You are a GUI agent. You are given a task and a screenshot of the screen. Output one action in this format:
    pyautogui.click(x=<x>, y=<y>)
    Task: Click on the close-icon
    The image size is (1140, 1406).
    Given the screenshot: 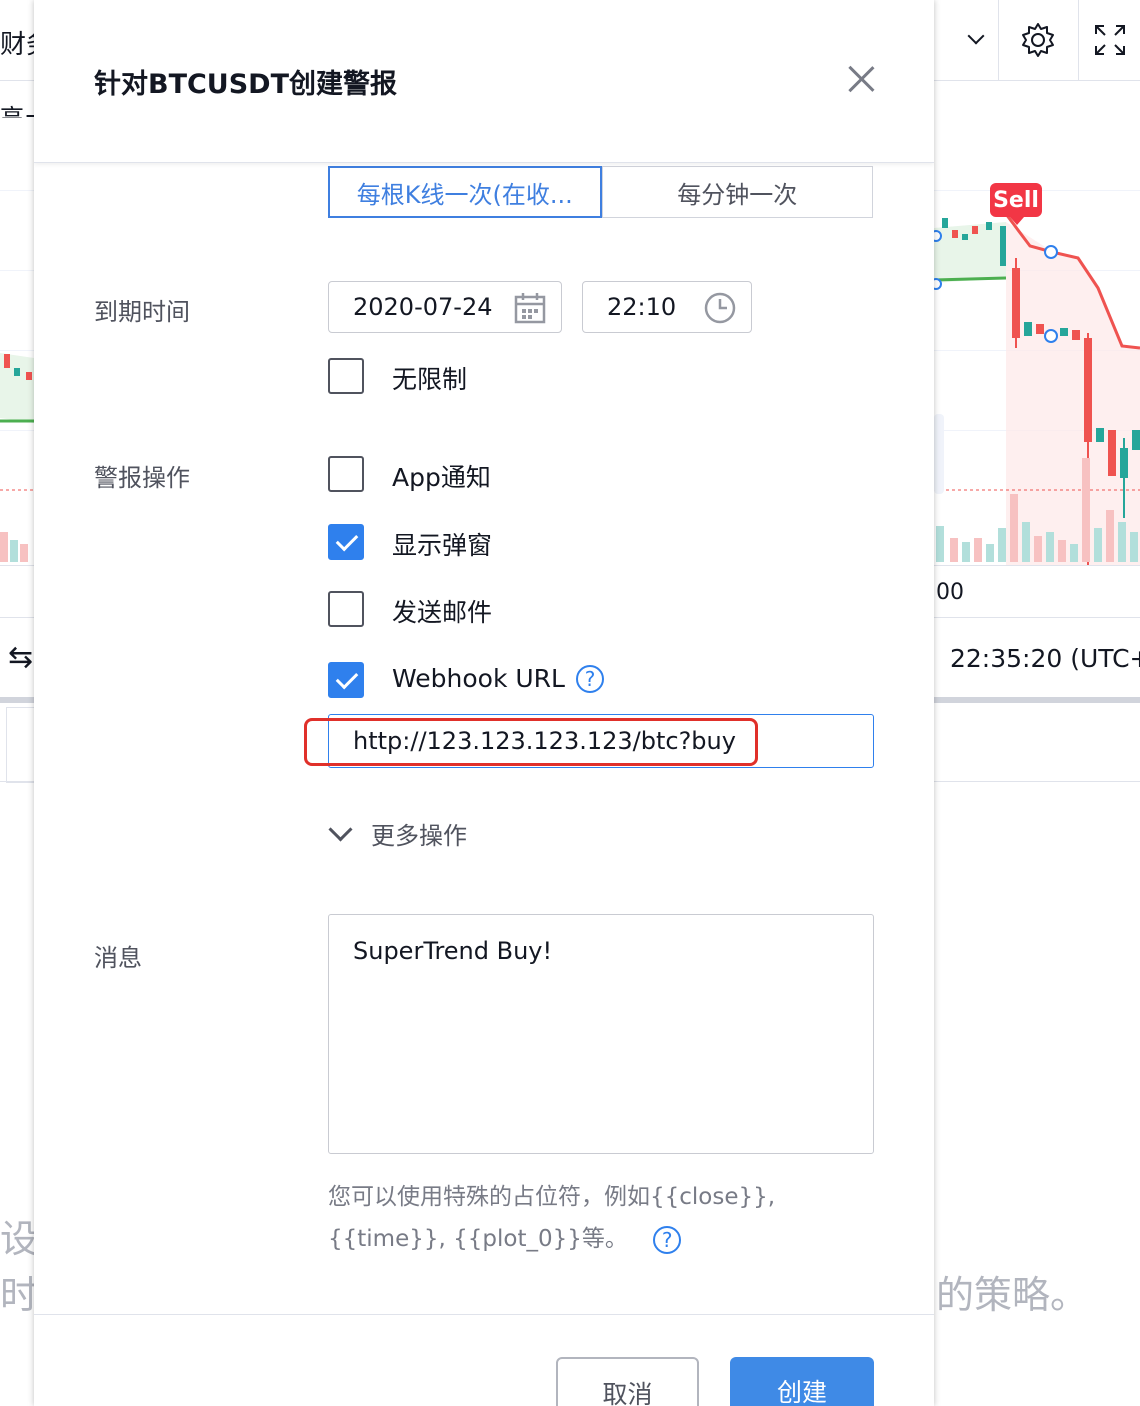 What is the action you would take?
    pyautogui.click(x=861, y=79)
    